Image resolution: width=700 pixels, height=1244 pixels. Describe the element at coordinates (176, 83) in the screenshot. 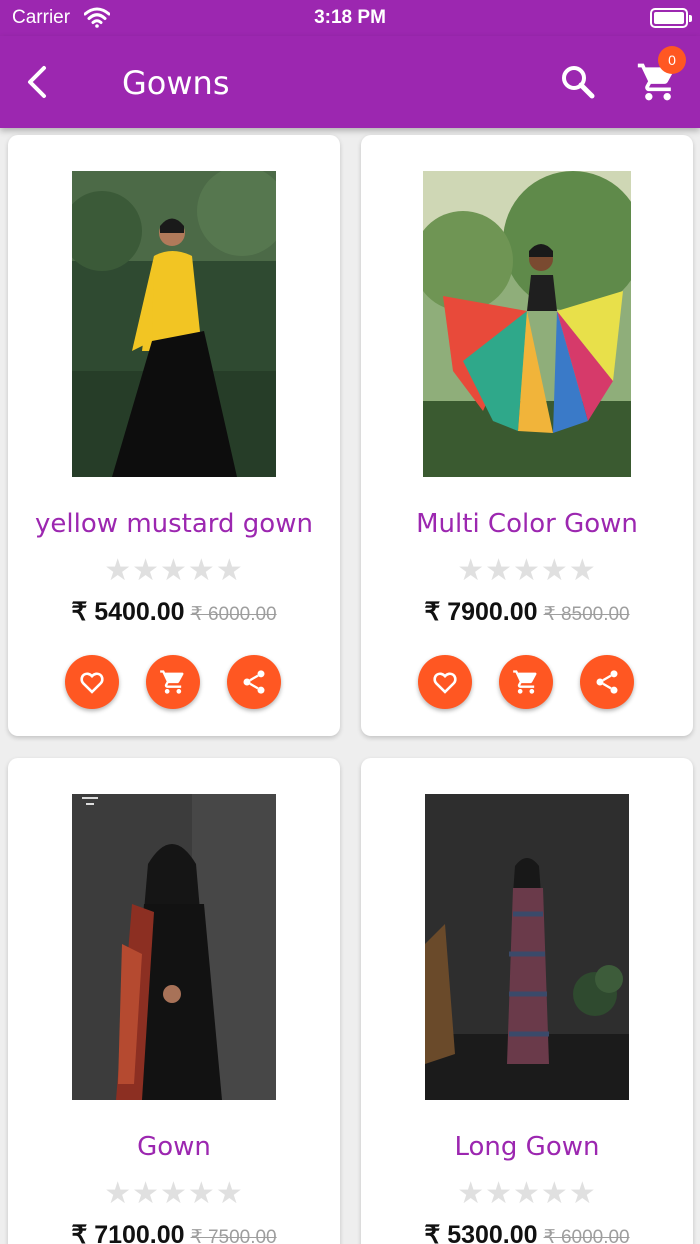

I see `page-title: Gowns` at that location.